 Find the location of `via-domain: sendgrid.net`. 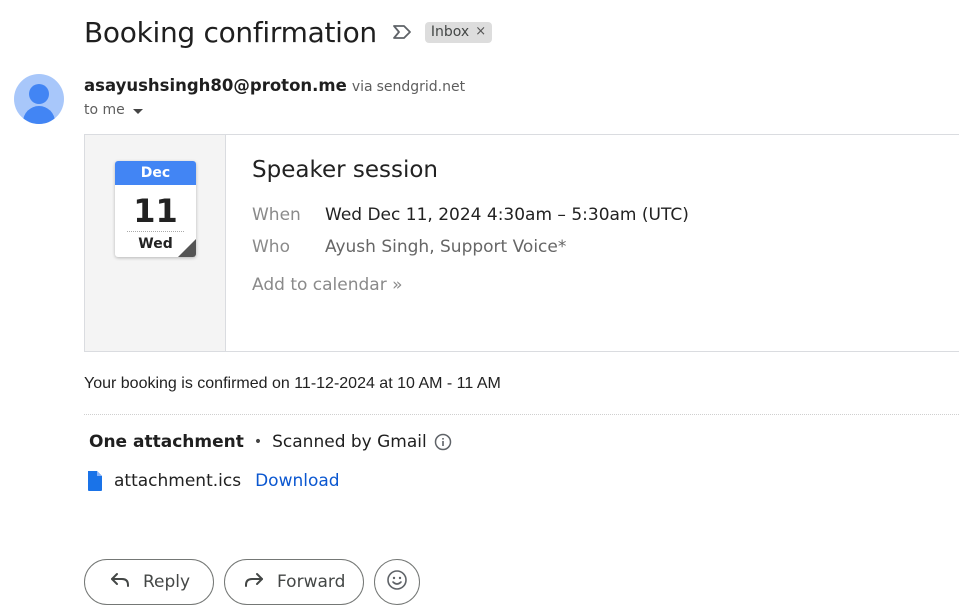

via-domain: sendgrid.net is located at coordinates (421, 87).